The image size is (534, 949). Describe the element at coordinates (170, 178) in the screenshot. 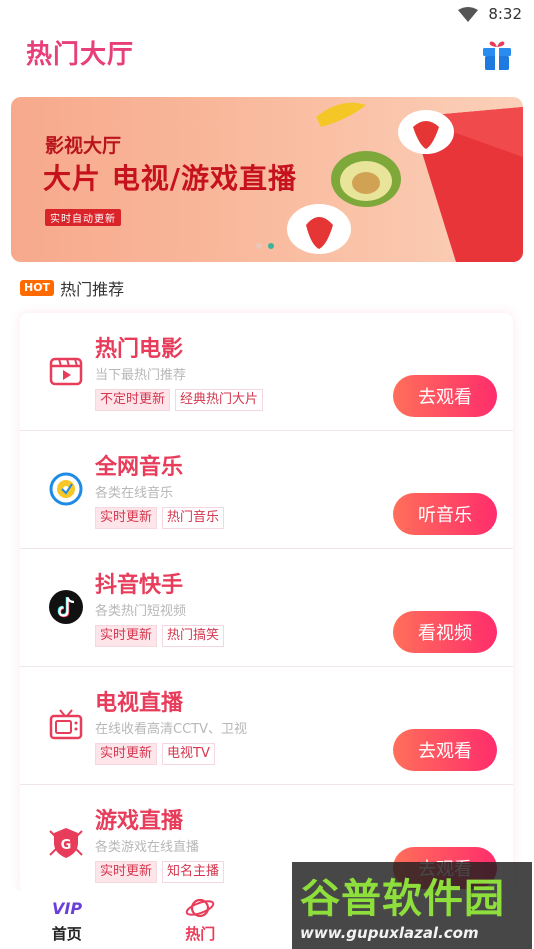

I see `banner-title: 大片 电视/游戏直播` at that location.